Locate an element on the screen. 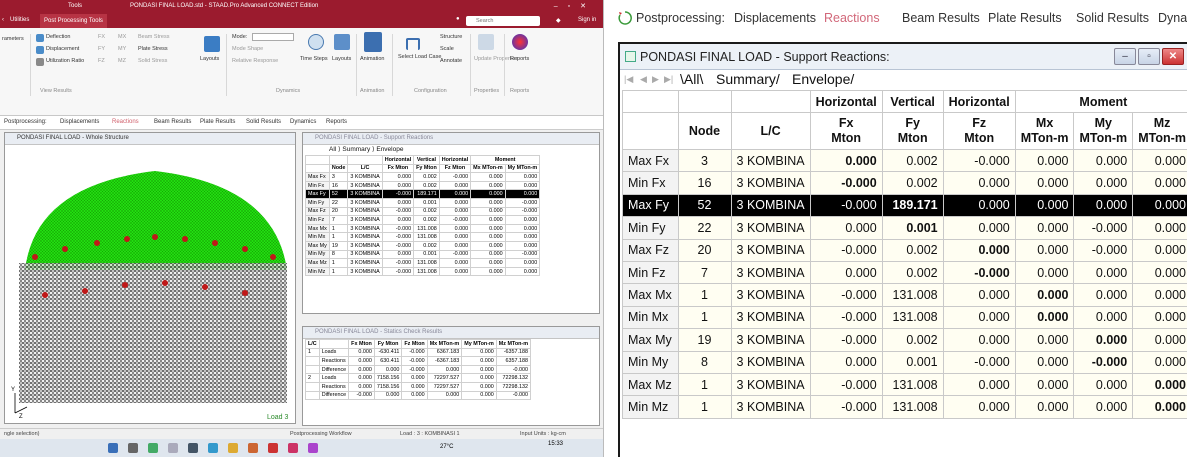  parameters-button: rameters is located at coordinates (13, 39).